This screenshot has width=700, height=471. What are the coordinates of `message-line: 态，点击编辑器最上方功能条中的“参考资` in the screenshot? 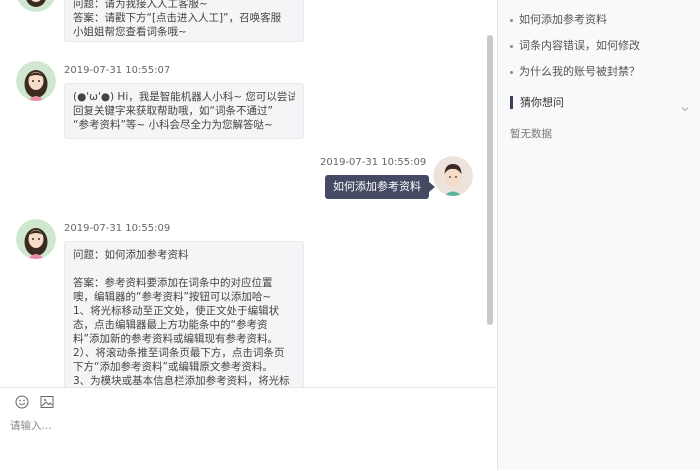 It's located at (170, 325).